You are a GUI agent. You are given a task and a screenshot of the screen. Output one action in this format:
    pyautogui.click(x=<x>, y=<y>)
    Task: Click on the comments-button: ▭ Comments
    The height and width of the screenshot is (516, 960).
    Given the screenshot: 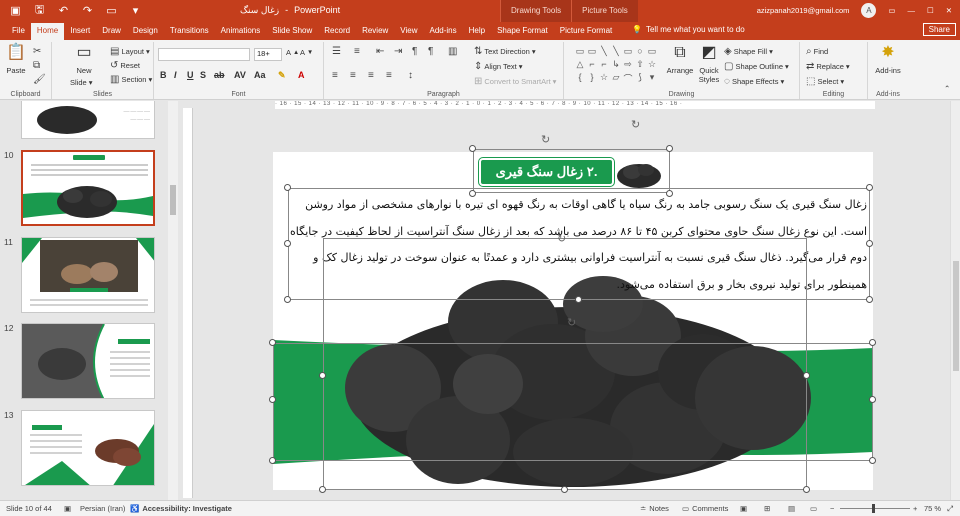 What is the action you would take?
    pyautogui.click(x=705, y=508)
    